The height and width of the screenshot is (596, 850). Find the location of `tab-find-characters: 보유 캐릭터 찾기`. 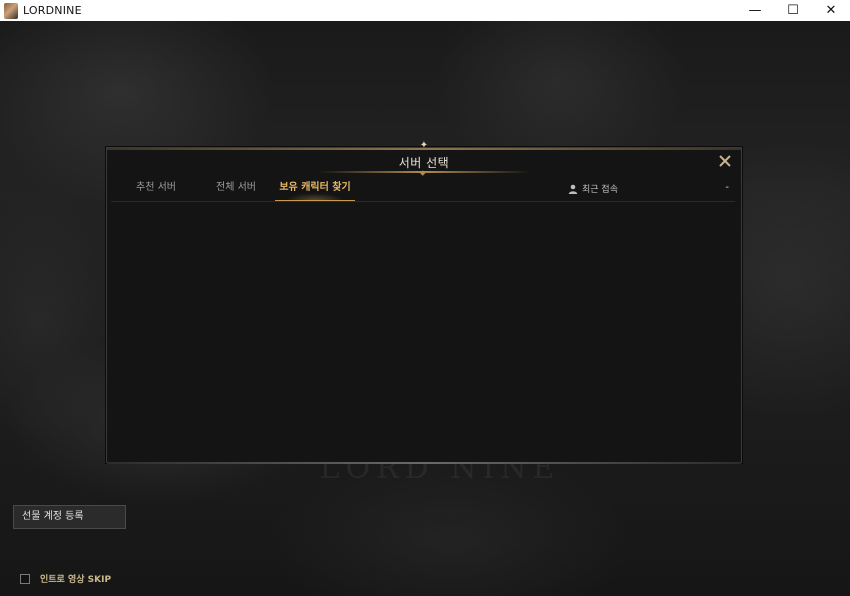

tab-find-characters: 보유 캐릭터 찾기 is located at coordinates (315, 190).